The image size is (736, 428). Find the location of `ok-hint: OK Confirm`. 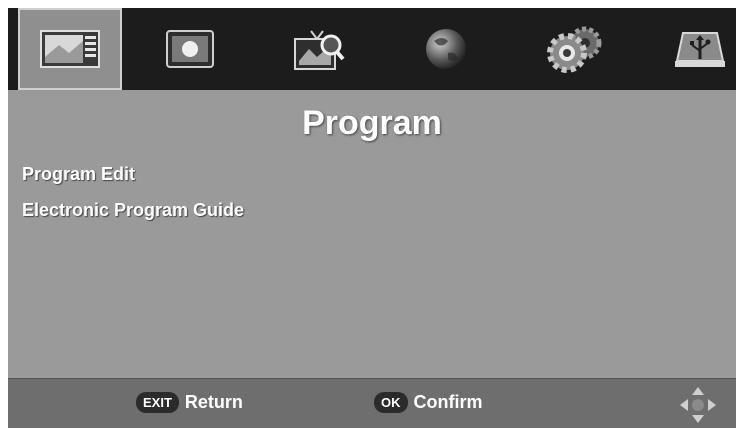

ok-hint: OK Confirm is located at coordinates (428, 402).